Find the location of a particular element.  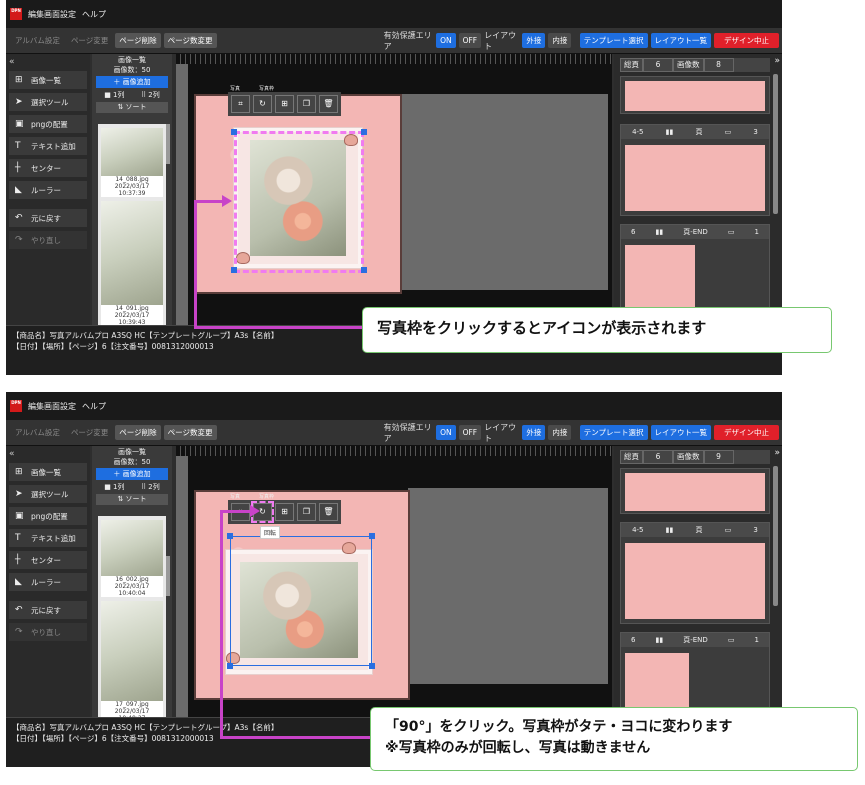

list-item: 16_002.jpg 2022/03/17 10:40:04 is located at coordinates (132, 558).